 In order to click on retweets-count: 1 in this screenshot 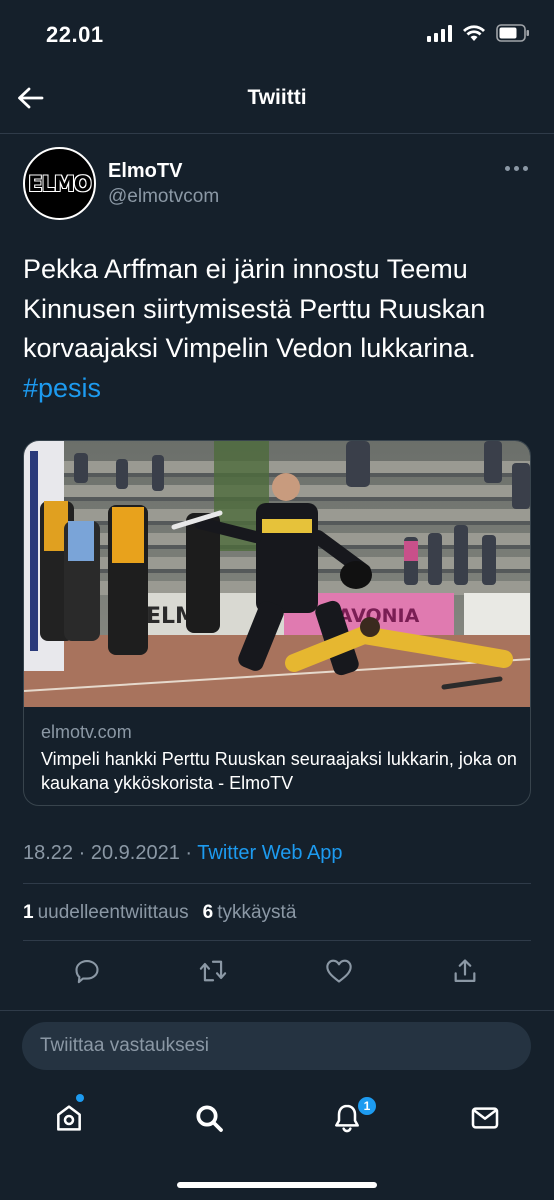, I will do `click(28, 912)`.